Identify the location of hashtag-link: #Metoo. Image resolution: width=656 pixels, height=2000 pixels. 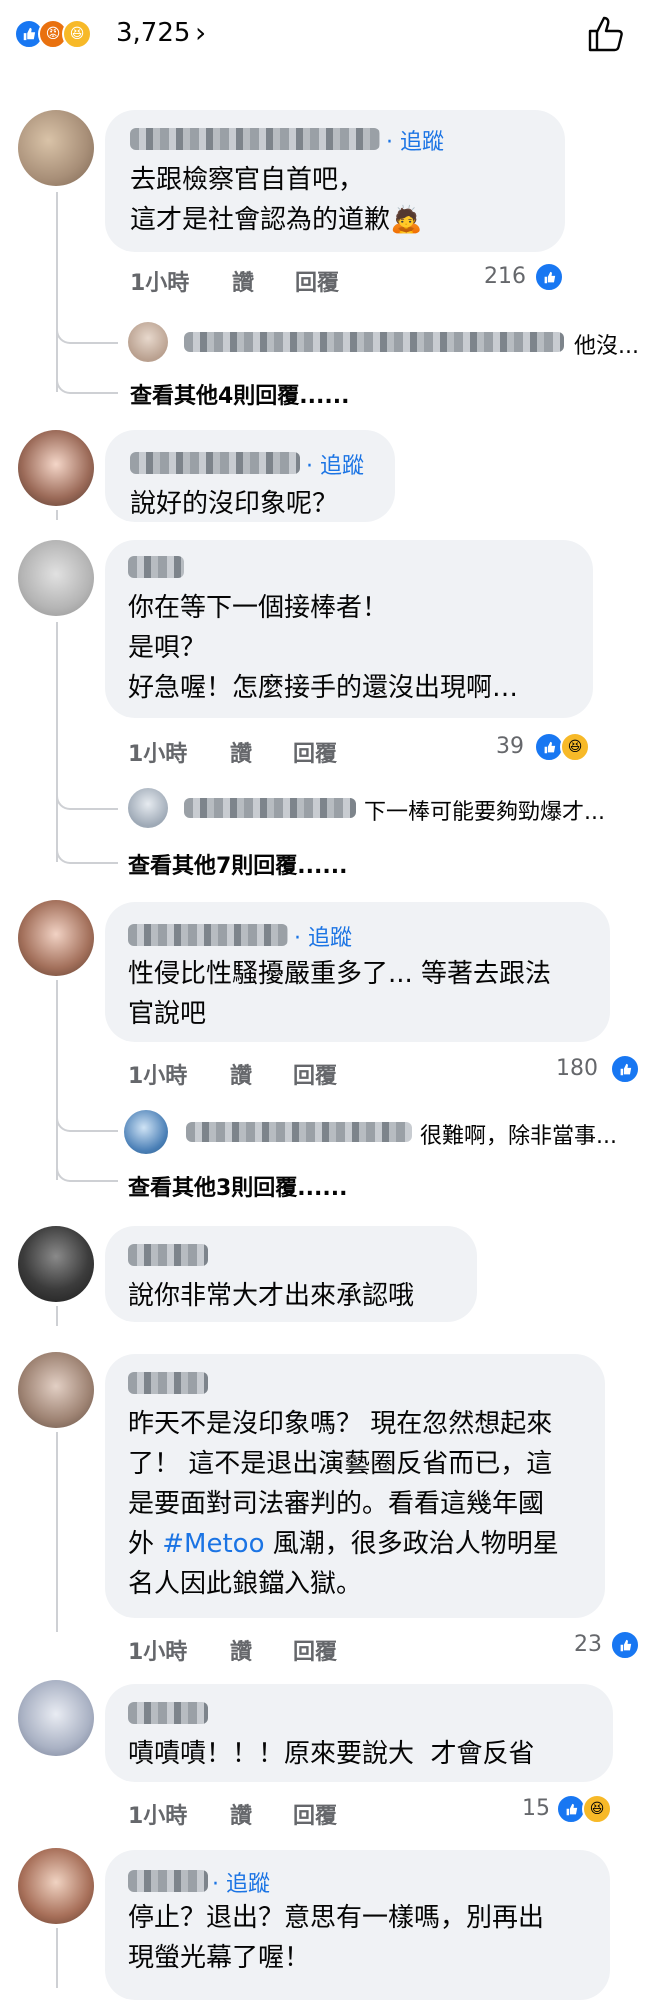
(213, 1544).